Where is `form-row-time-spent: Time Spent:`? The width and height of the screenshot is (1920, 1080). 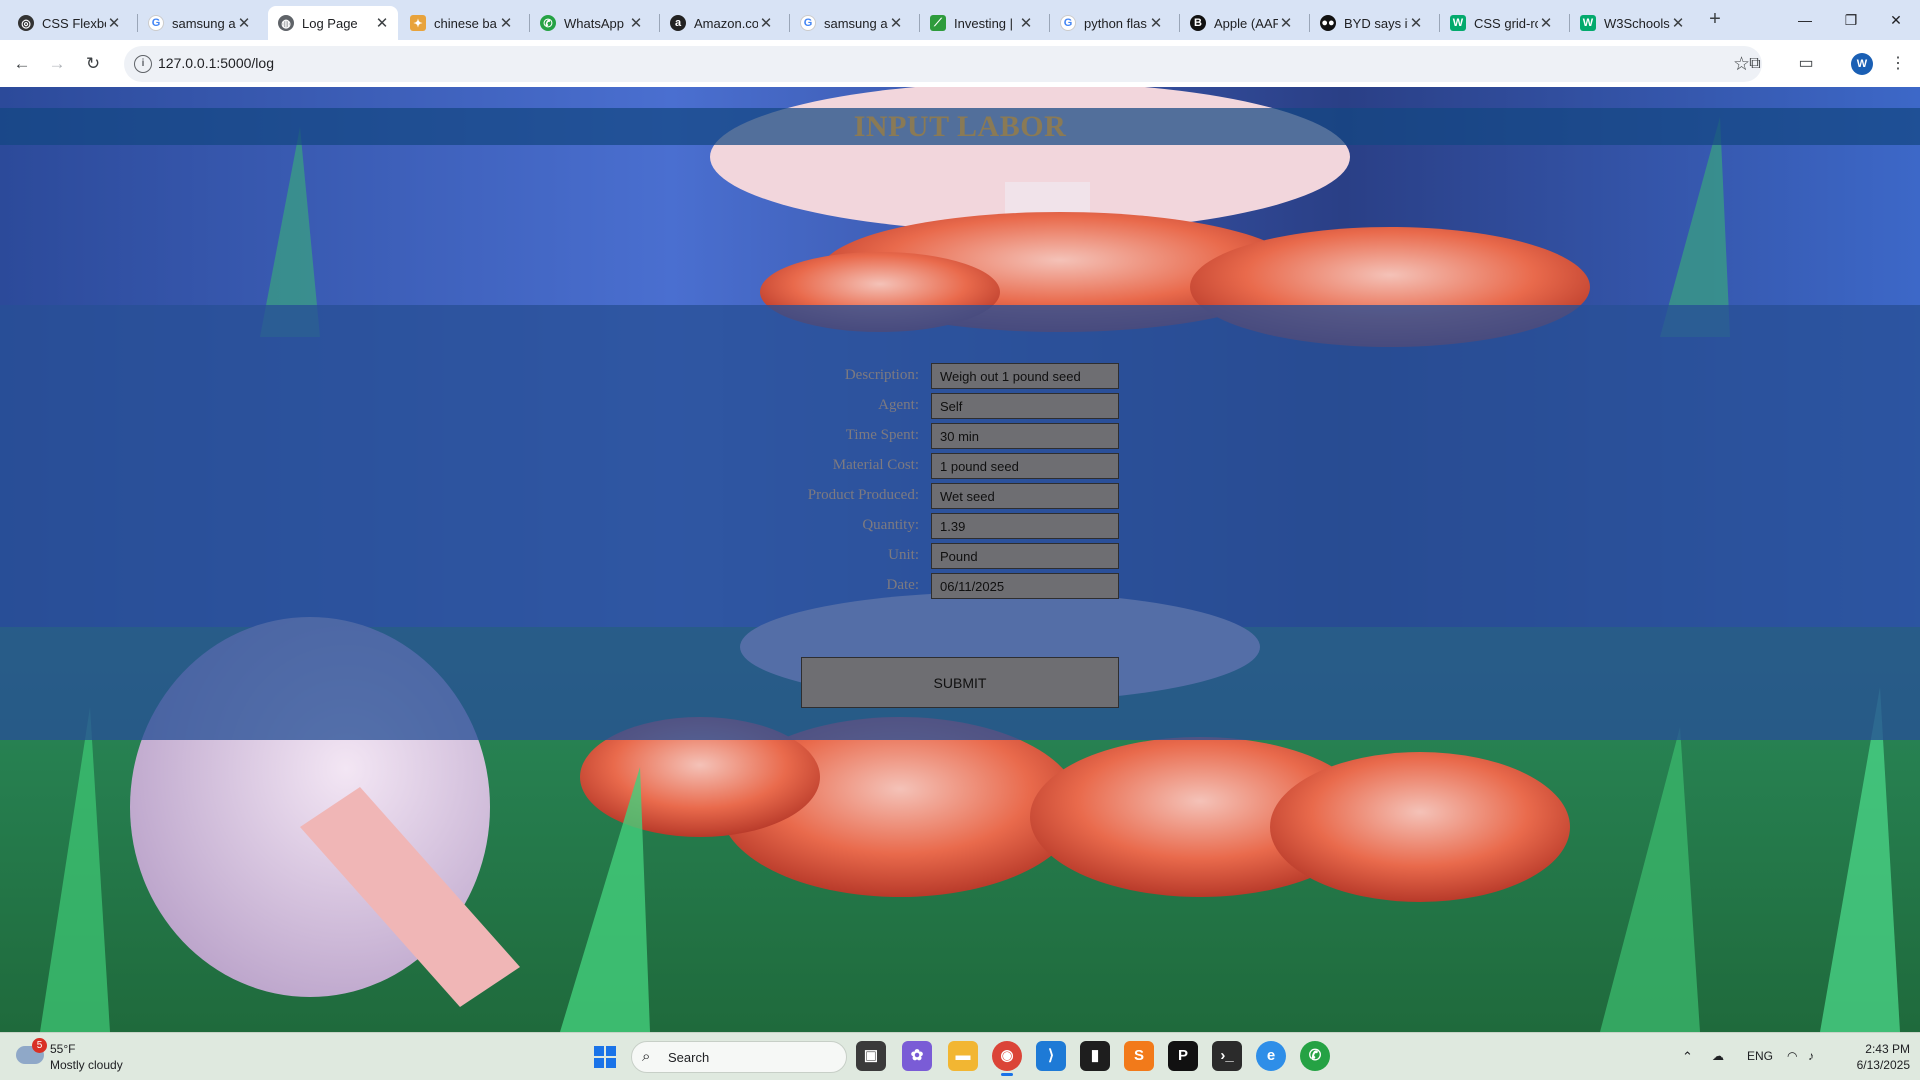
form-row-time-spent: Time Spent: is located at coordinates (960, 436).